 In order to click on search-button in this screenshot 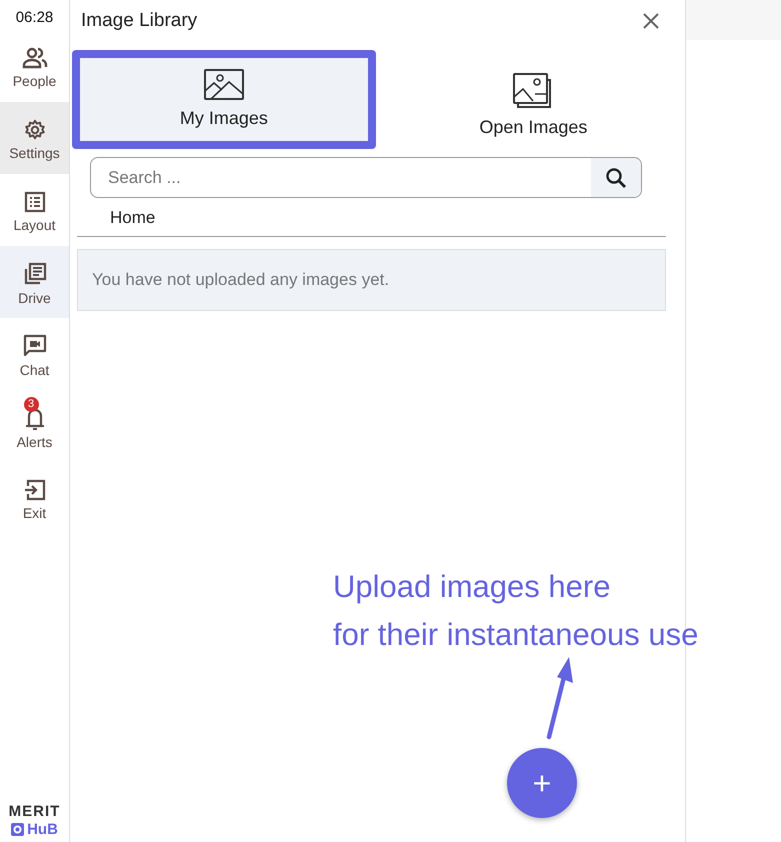, I will do `click(616, 177)`.